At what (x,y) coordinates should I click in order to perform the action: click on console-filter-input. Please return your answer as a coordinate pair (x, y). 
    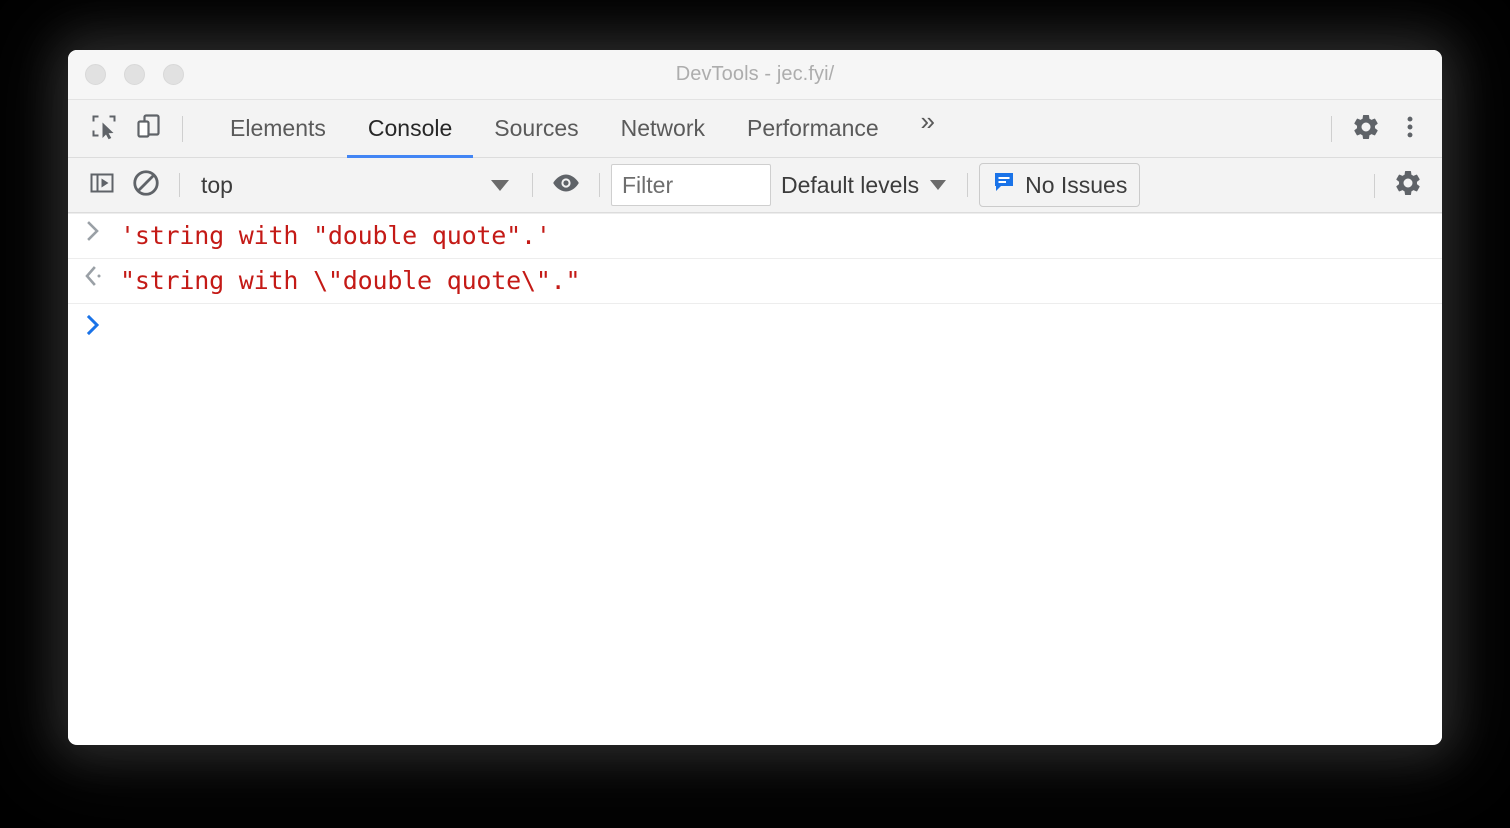
    Looking at the image, I should click on (691, 185).